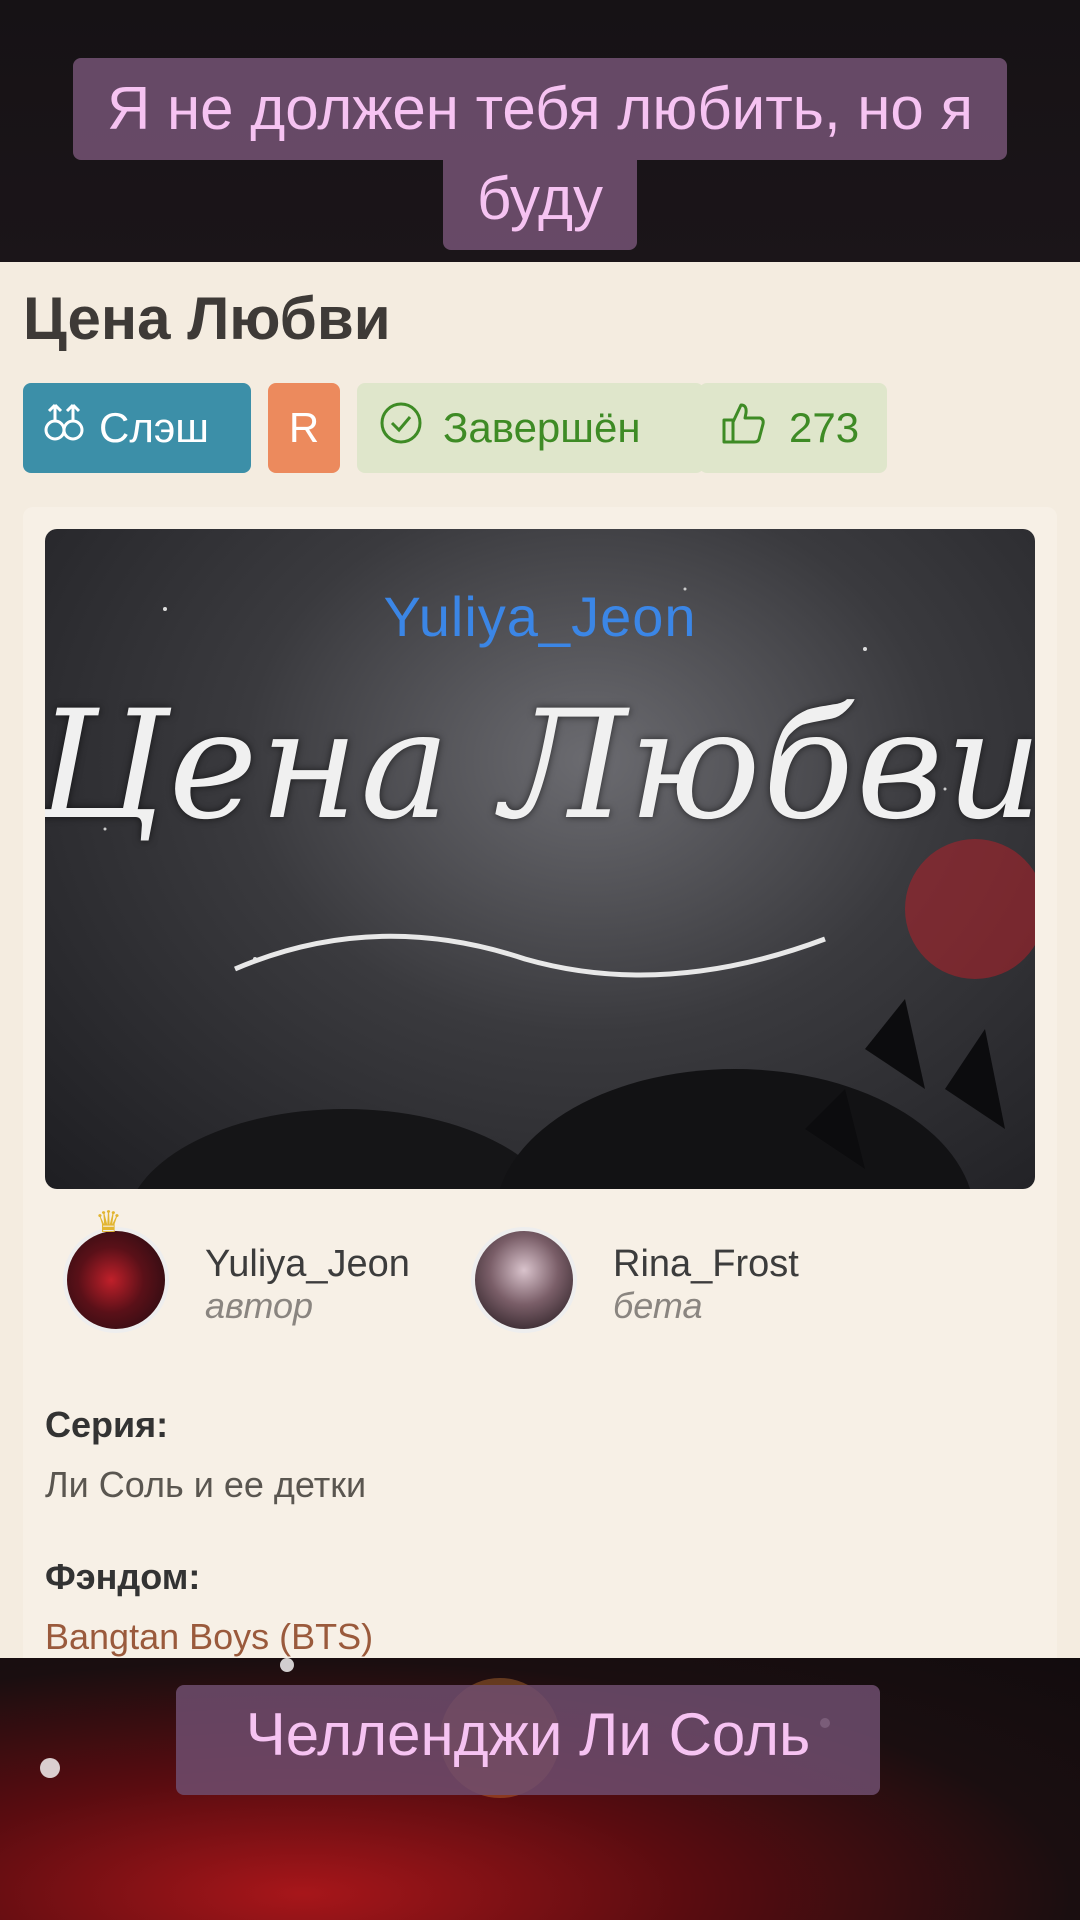  What do you see at coordinates (401, 428) in the screenshot?
I see `check-circle-icon` at bounding box center [401, 428].